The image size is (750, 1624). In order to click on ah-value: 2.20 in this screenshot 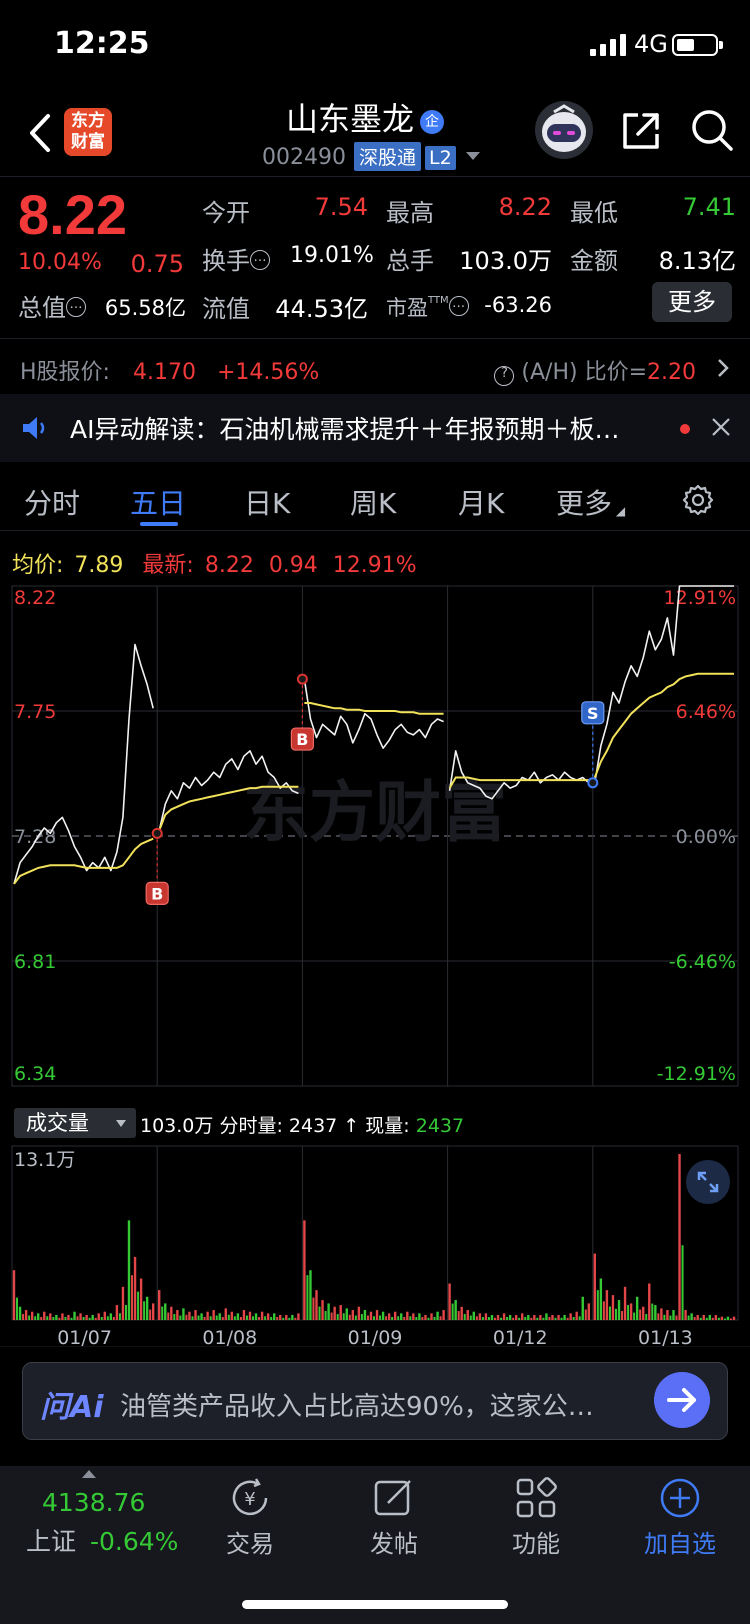, I will do `click(671, 372)`.